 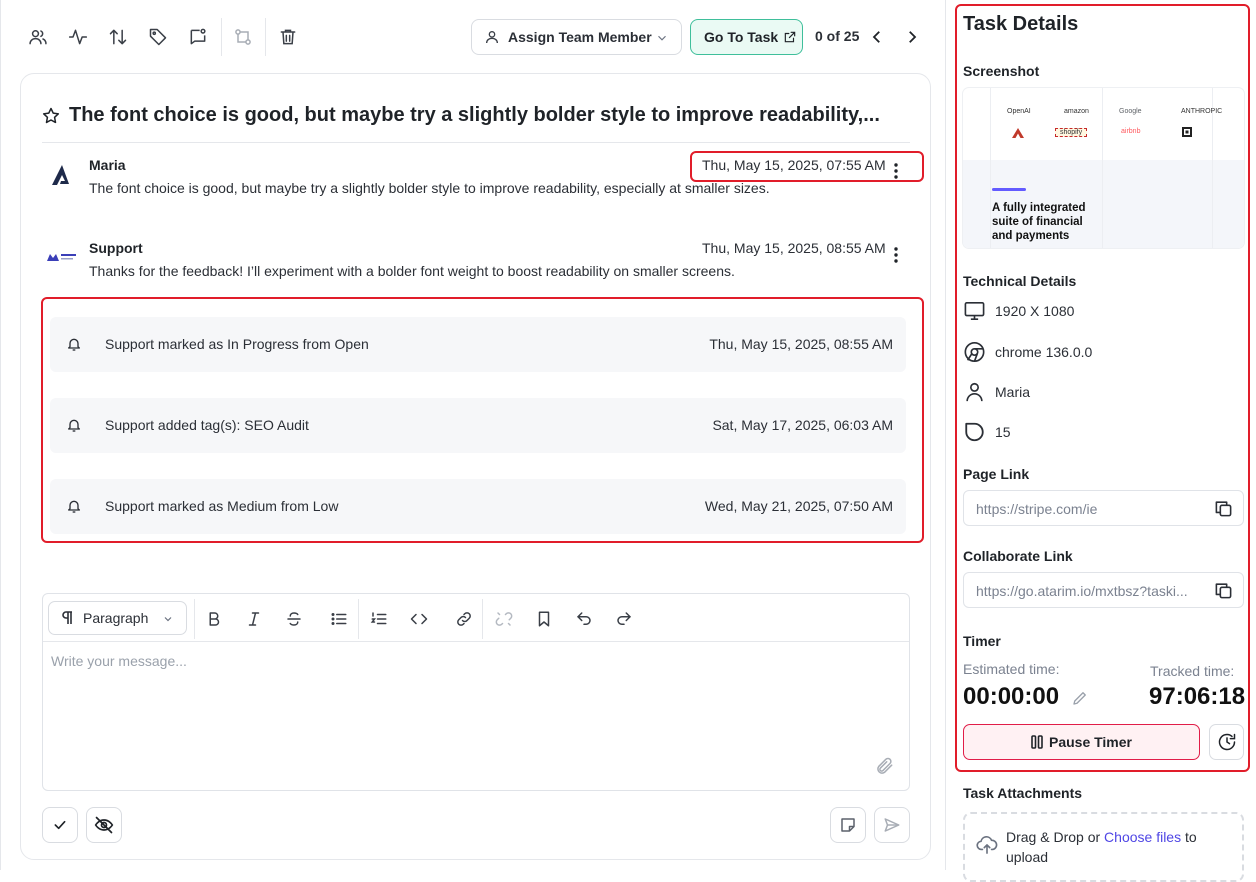 What do you see at coordinates (294, 619) in the screenshot?
I see `strikethrough-icon` at bounding box center [294, 619].